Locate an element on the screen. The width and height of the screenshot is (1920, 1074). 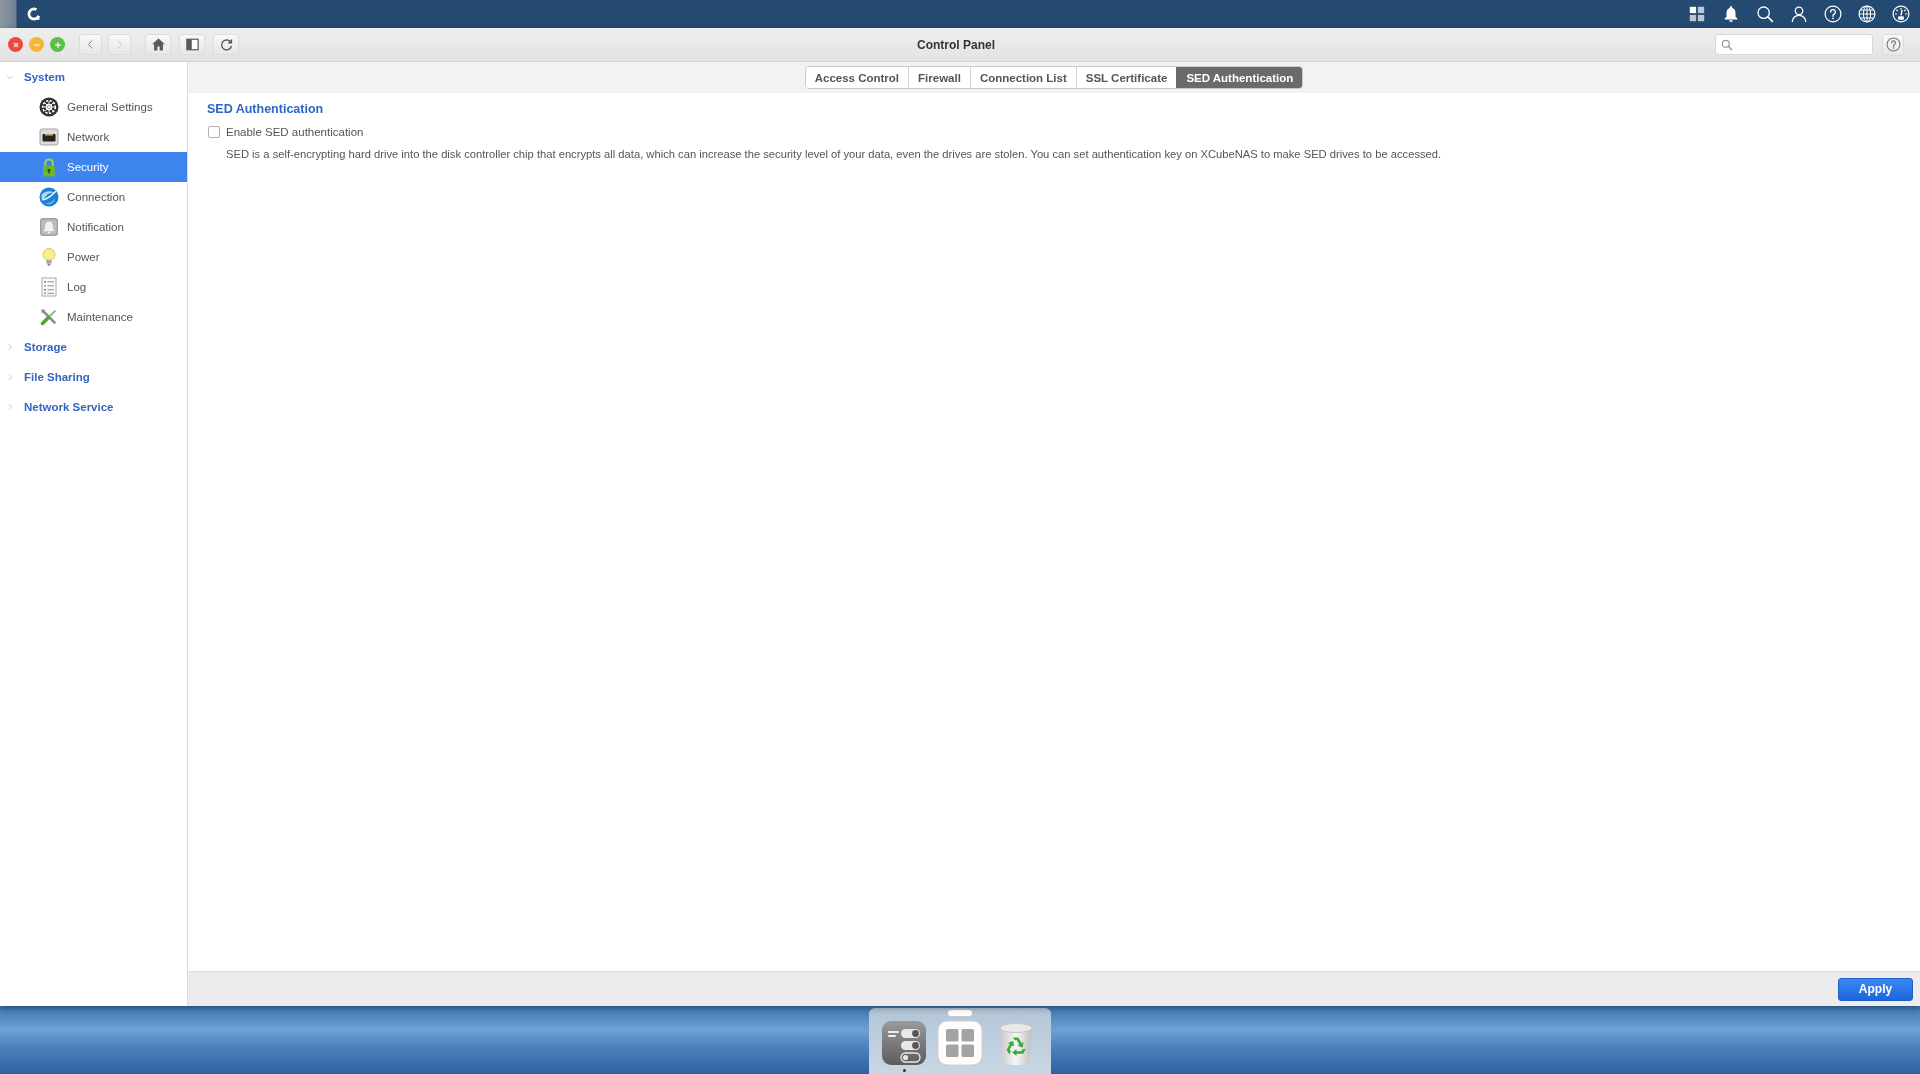
sidebar-group: Storage is located at coordinates (93, 347).